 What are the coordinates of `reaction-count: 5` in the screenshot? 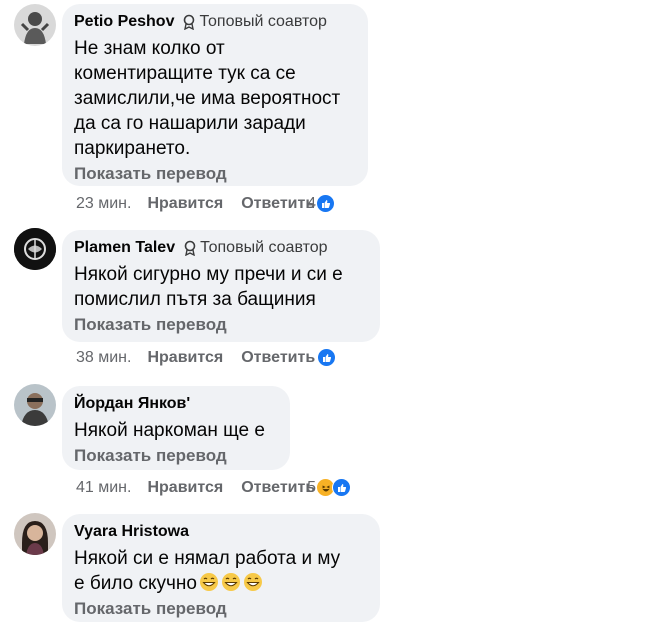 It's located at (312, 487).